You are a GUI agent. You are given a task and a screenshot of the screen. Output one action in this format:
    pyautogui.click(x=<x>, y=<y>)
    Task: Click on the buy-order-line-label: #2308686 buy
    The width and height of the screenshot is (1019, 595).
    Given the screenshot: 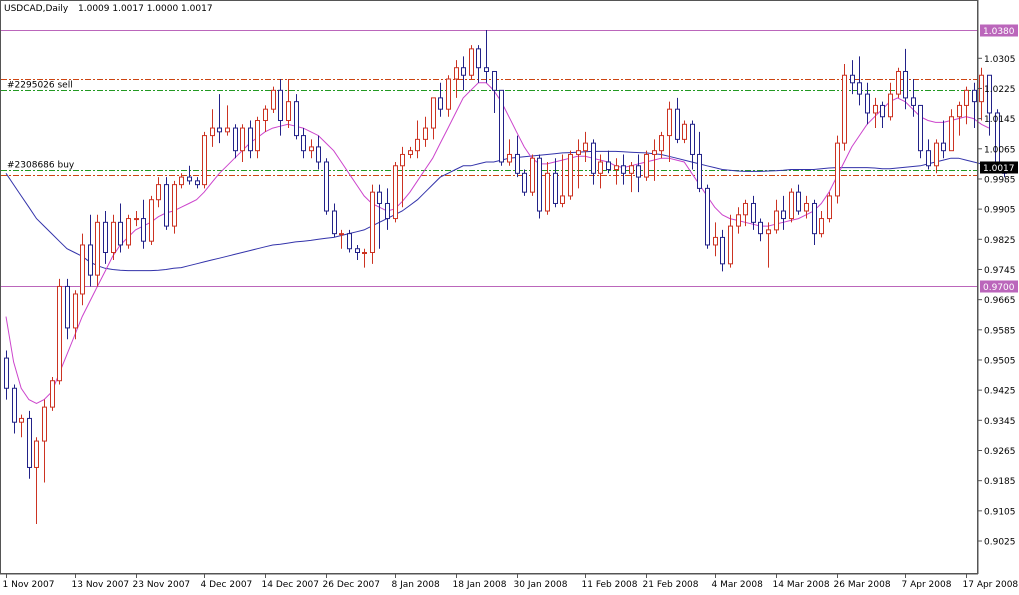 What is the action you would take?
    pyautogui.click(x=41, y=166)
    